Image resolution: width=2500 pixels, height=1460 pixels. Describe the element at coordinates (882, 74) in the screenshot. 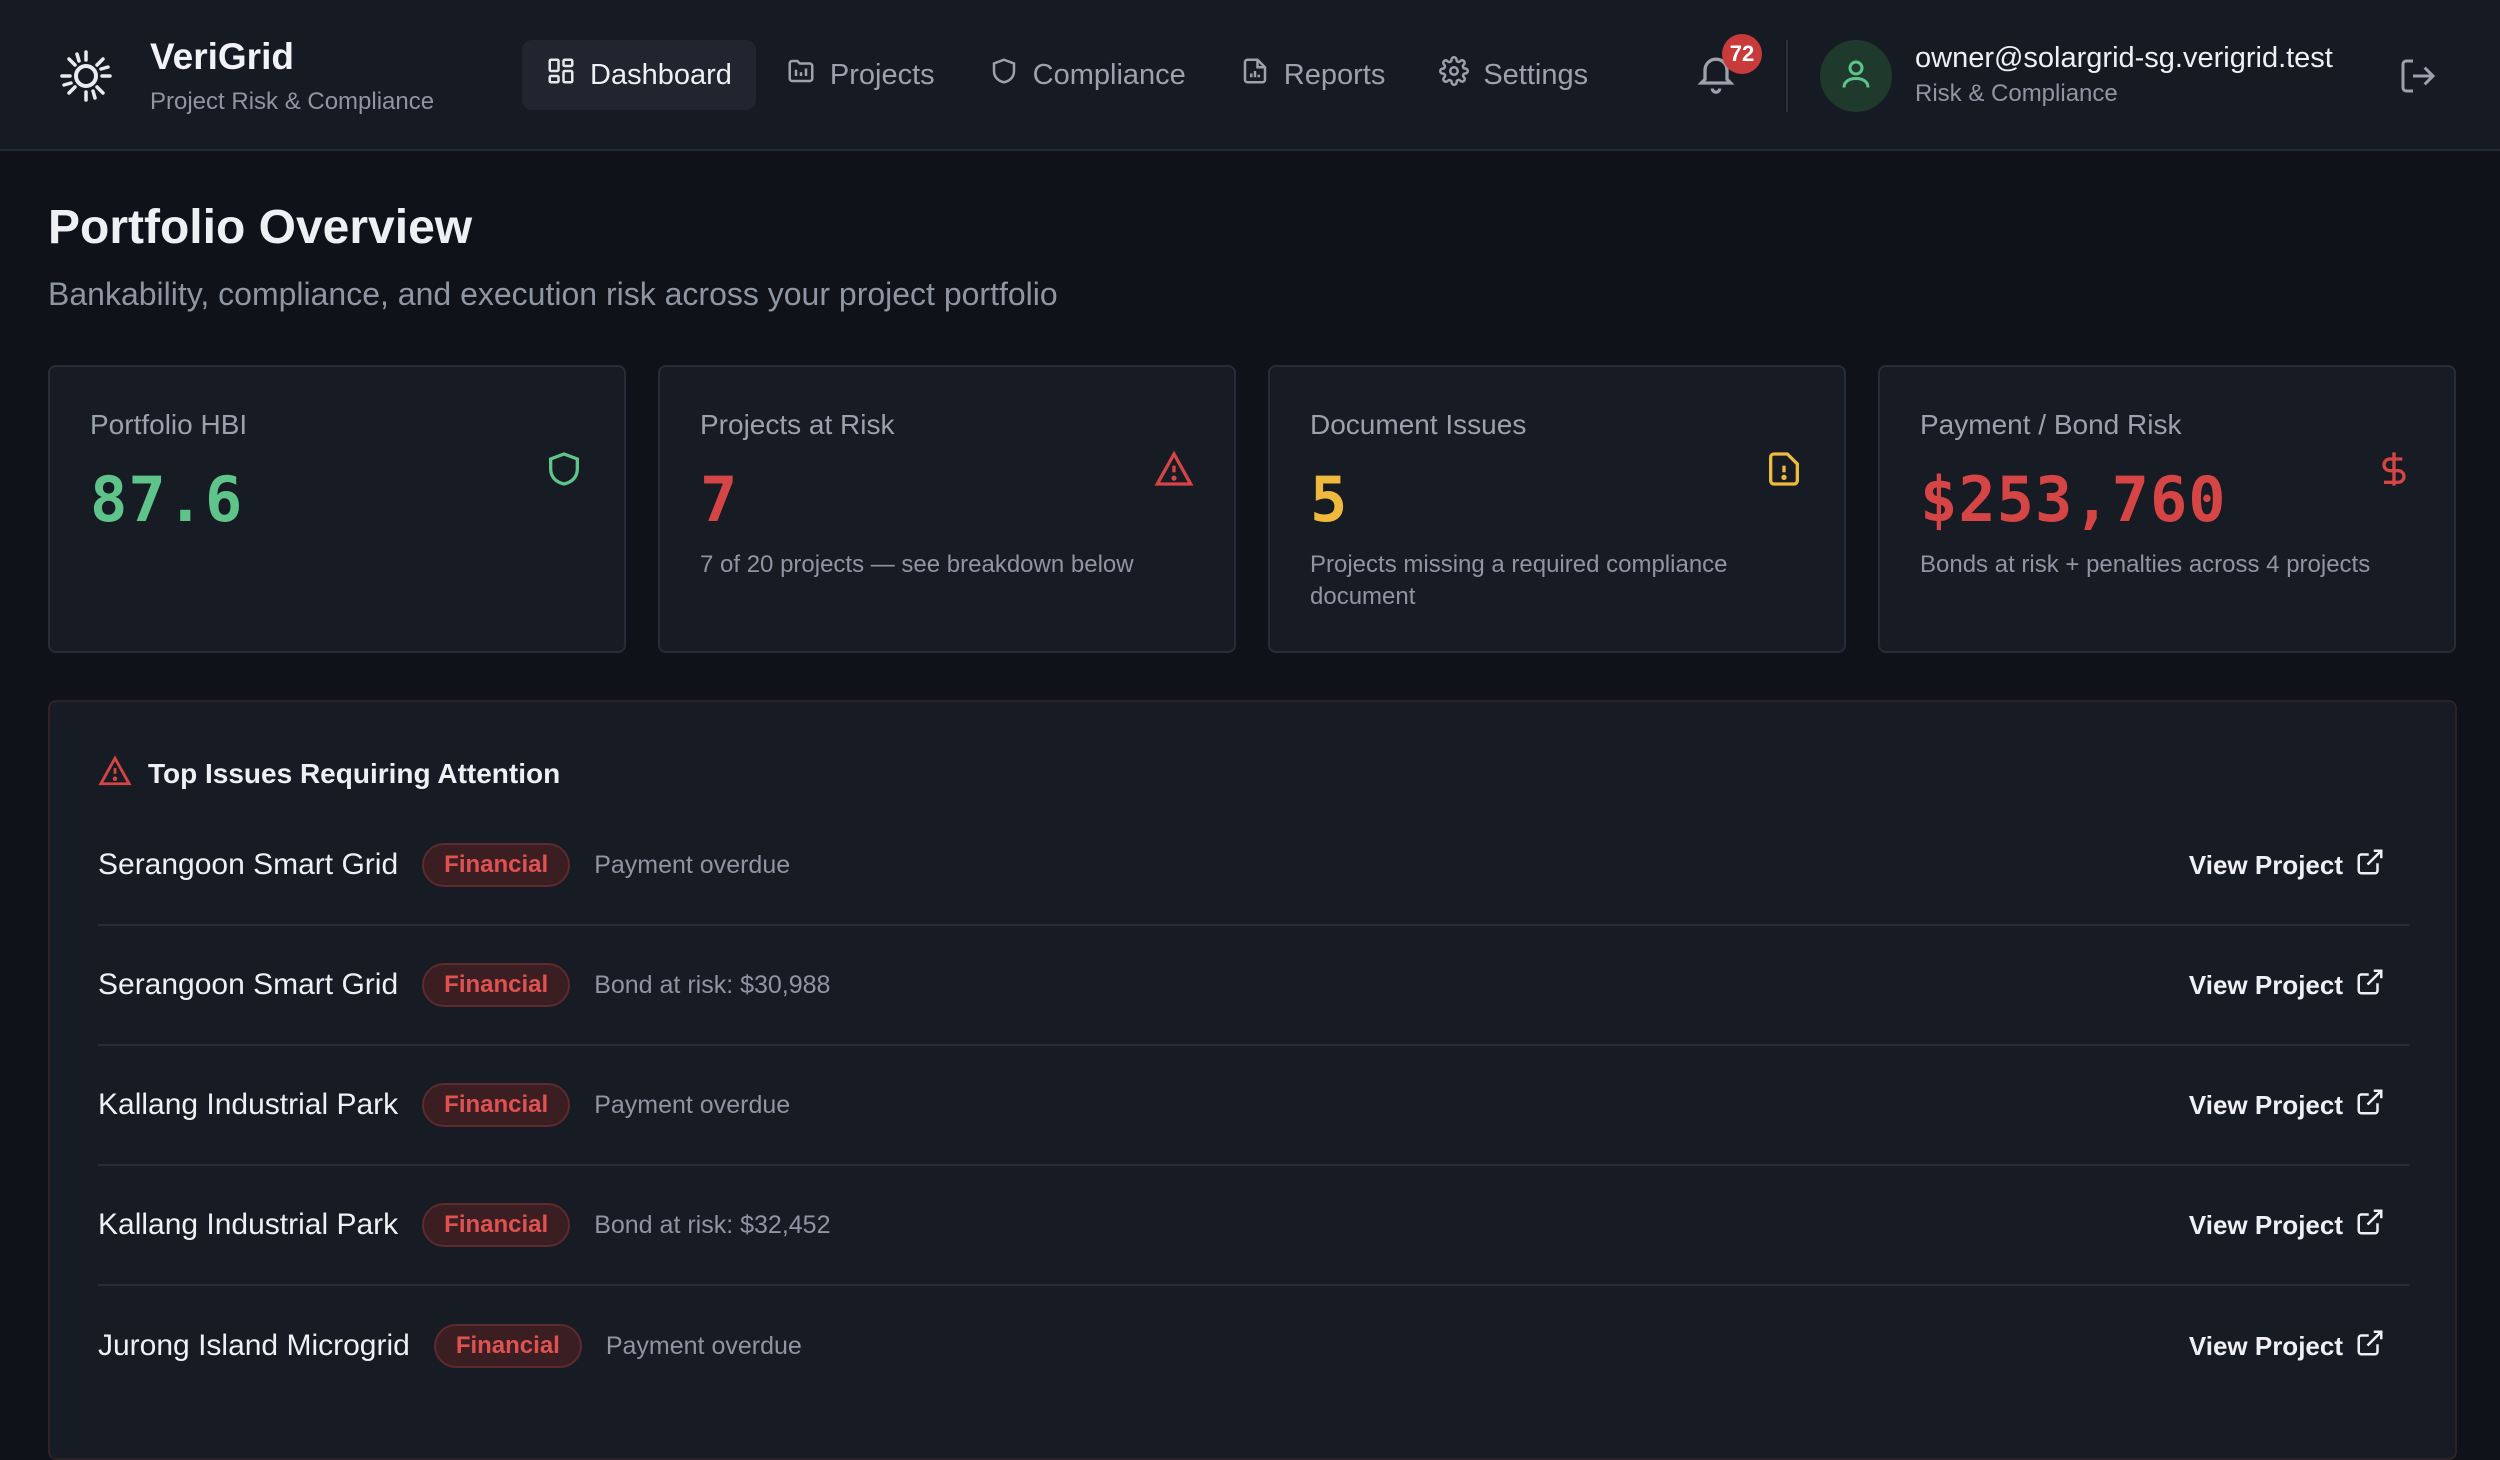

I see `nav-projects-label: Projects` at that location.